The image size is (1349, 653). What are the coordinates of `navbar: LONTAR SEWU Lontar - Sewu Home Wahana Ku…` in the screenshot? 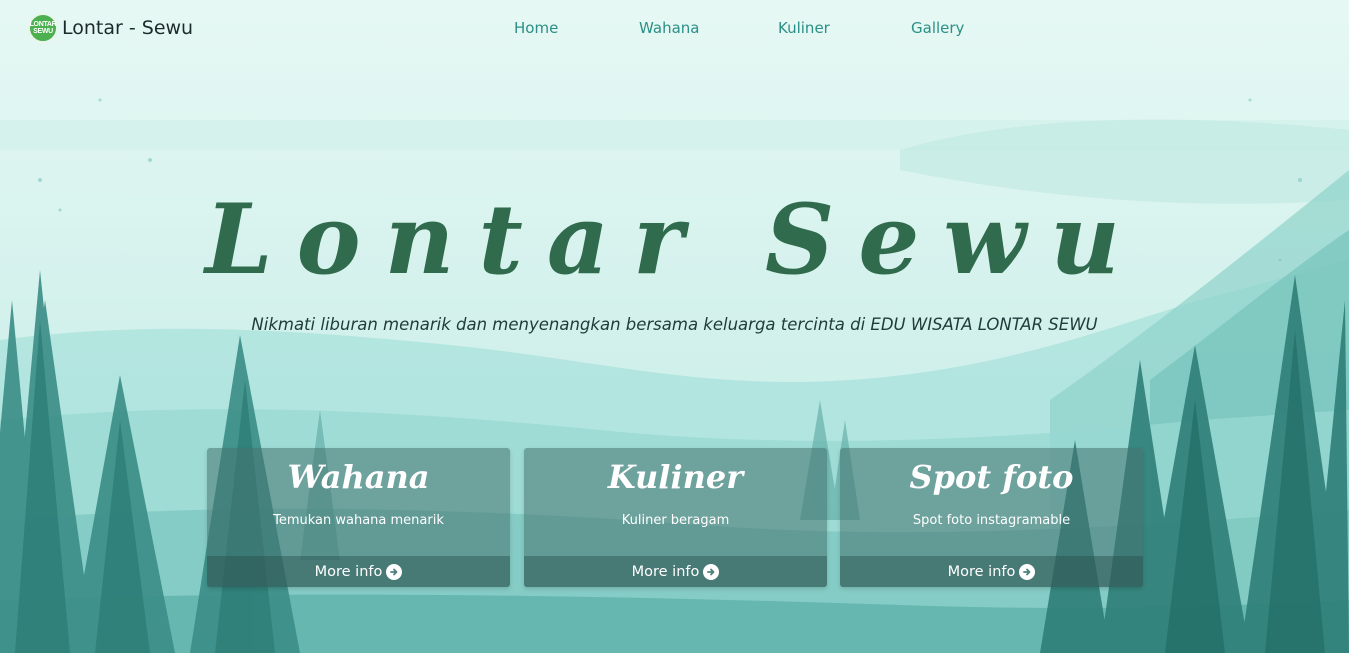 It's located at (674, 28).